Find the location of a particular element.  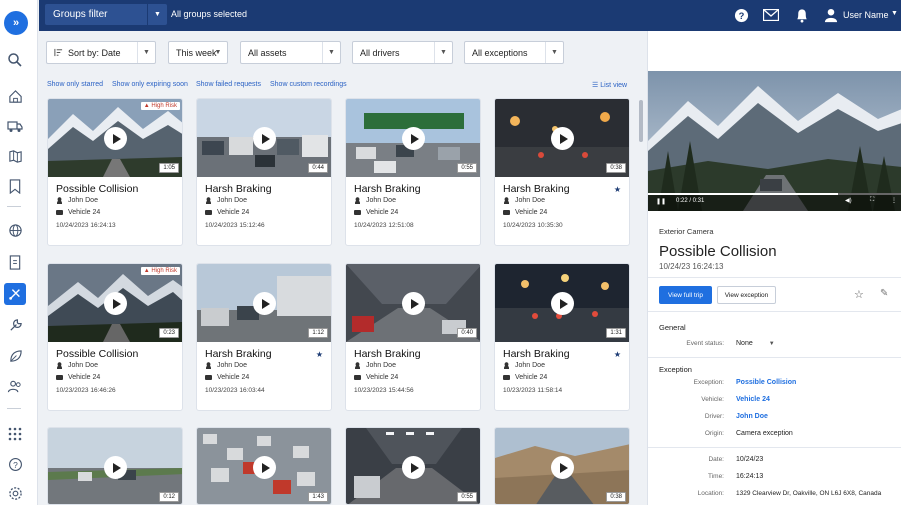

detail-link: Vehicle 24 is located at coordinates (753, 399).